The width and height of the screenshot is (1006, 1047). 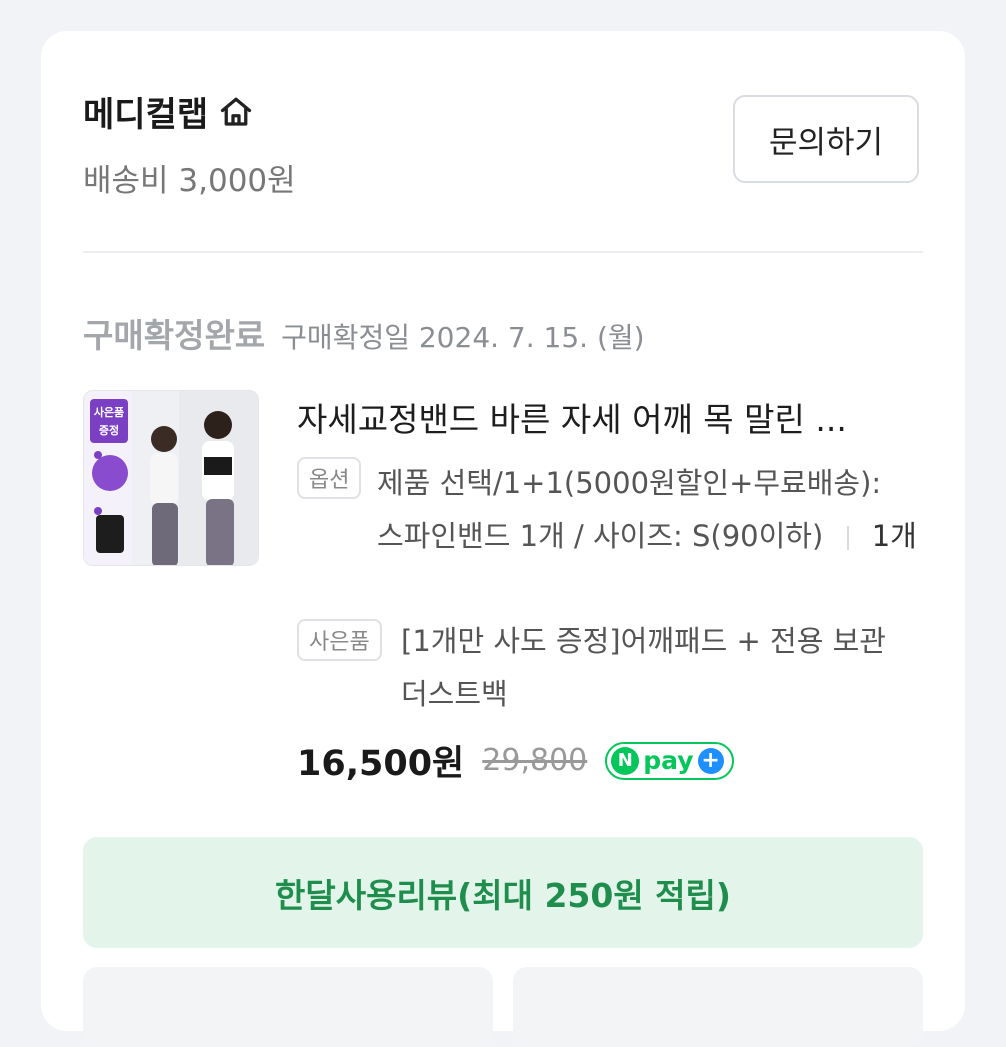 I want to click on store-header: 메디컬랩, so click(x=168, y=111).